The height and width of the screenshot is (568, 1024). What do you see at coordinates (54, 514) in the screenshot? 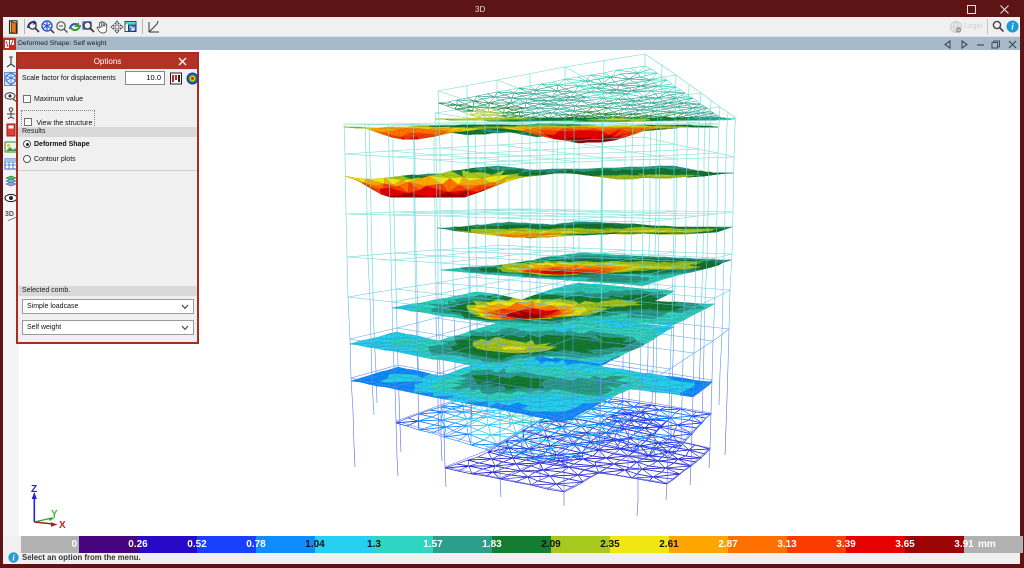
I see `svg-text: Y` at bounding box center [54, 514].